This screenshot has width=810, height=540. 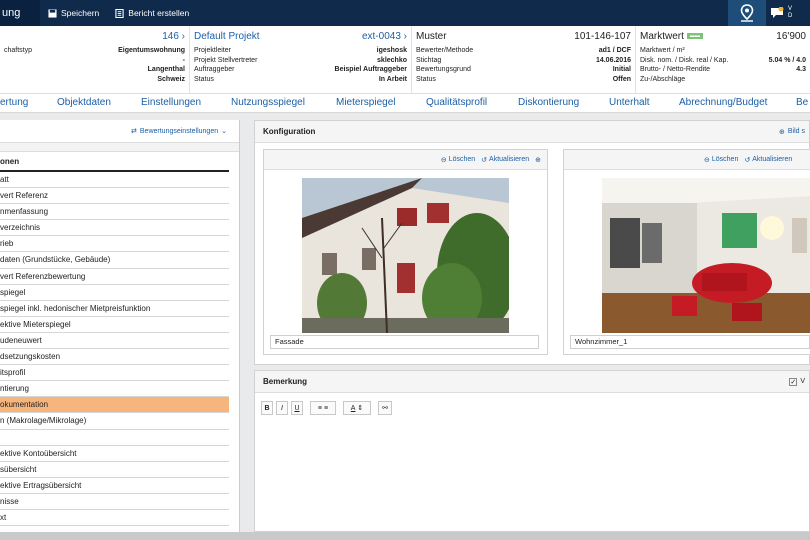 What do you see at coordinates (114, 244) in the screenshot?
I see `list-item: rieb` at bounding box center [114, 244].